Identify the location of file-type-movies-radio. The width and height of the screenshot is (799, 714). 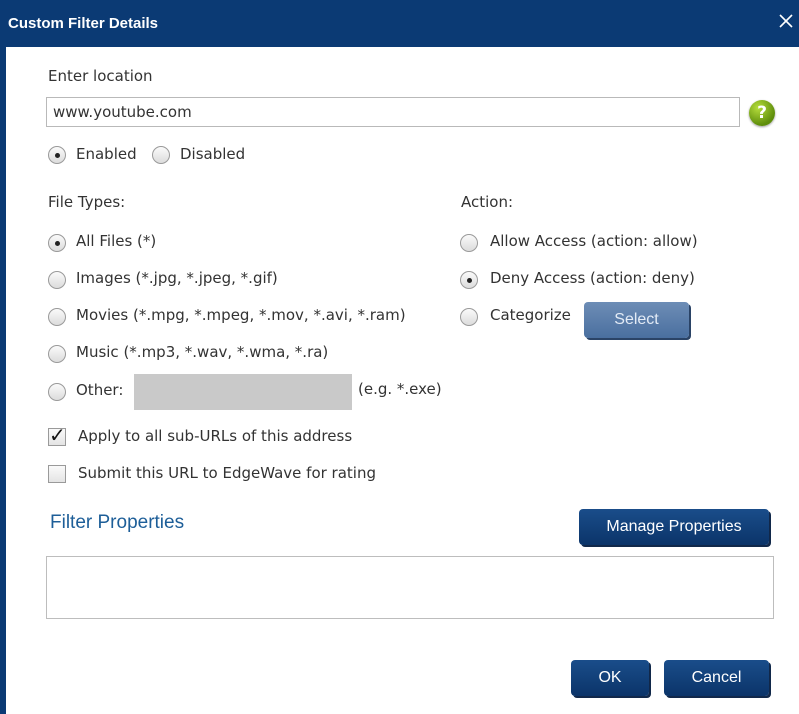
(57, 317).